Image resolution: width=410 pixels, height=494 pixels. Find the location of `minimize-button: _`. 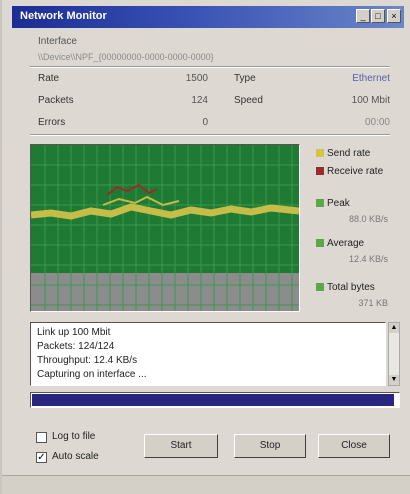

minimize-button: _ is located at coordinates (363, 16).